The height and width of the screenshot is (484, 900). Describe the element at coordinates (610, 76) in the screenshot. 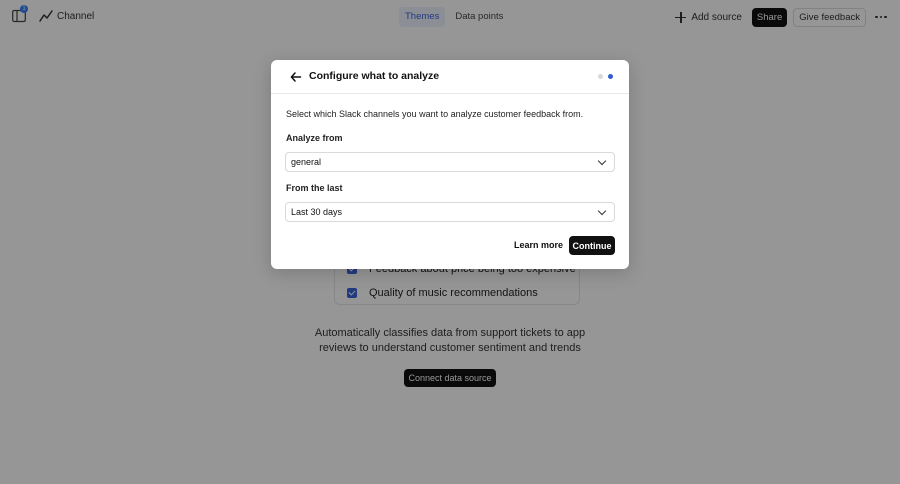

I see `step-dot-current` at that location.